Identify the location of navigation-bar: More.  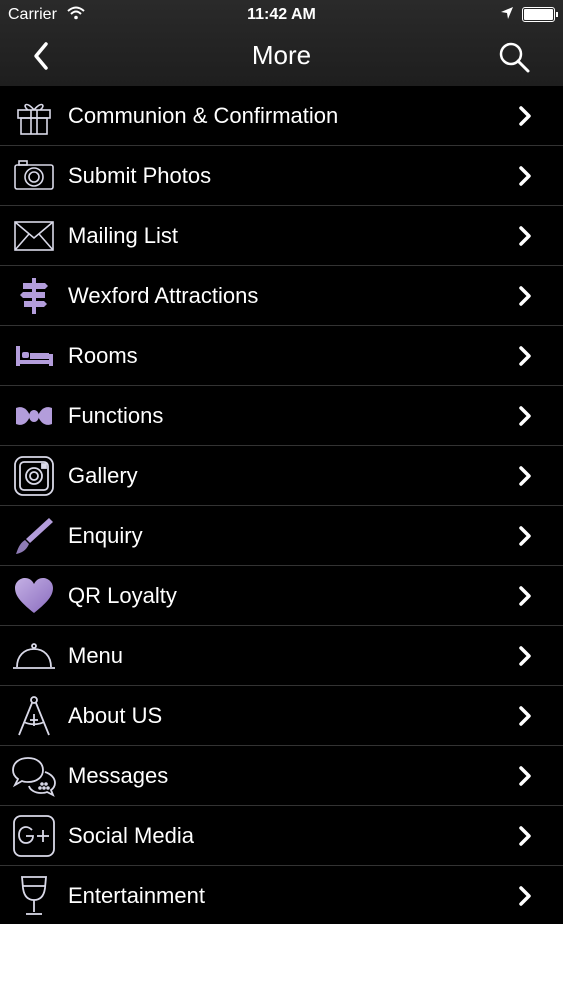
(281, 58).